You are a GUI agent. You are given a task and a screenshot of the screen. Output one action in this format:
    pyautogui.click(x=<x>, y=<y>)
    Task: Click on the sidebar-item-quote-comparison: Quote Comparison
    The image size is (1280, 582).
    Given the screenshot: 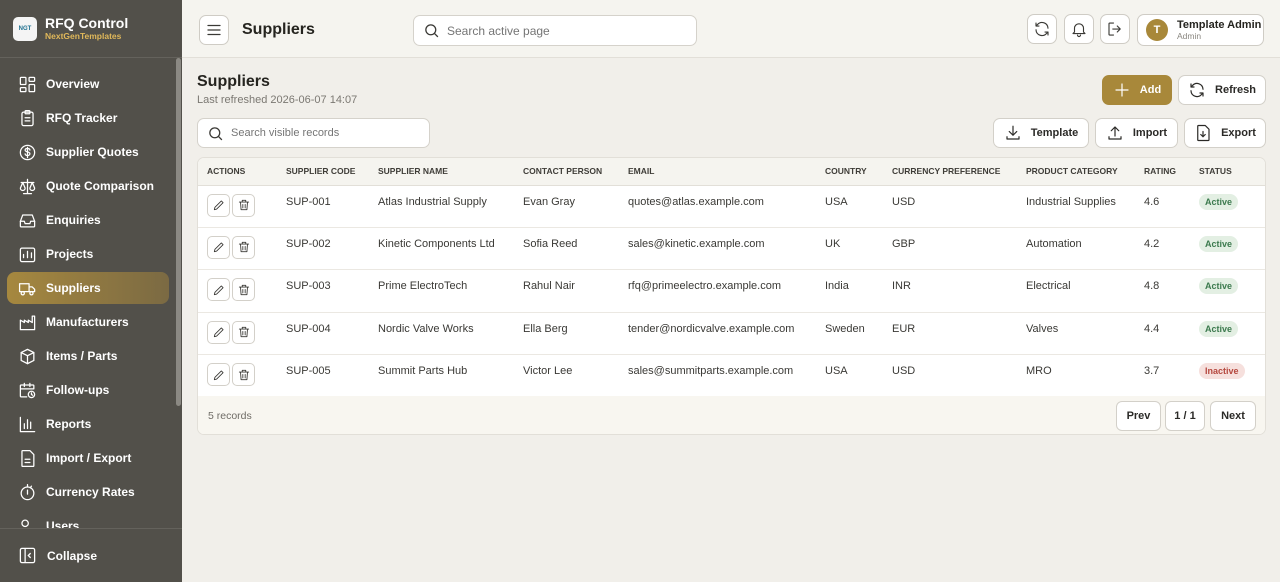 What is the action you would take?
    pyautogui.click(x=88, y=186)
    